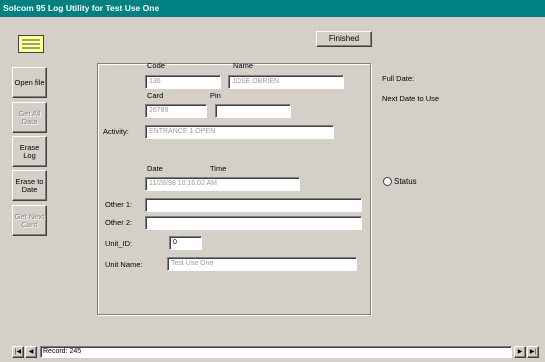  What do you see at coordinates (119, 204) in the screenshot?
I see `other1-label: Other 1:` at bounding box center [119, 204].